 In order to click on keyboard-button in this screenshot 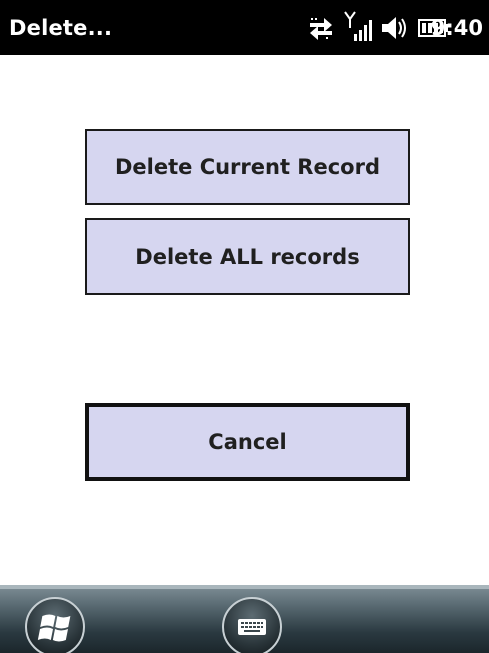, I will do `click(252, 625)`.